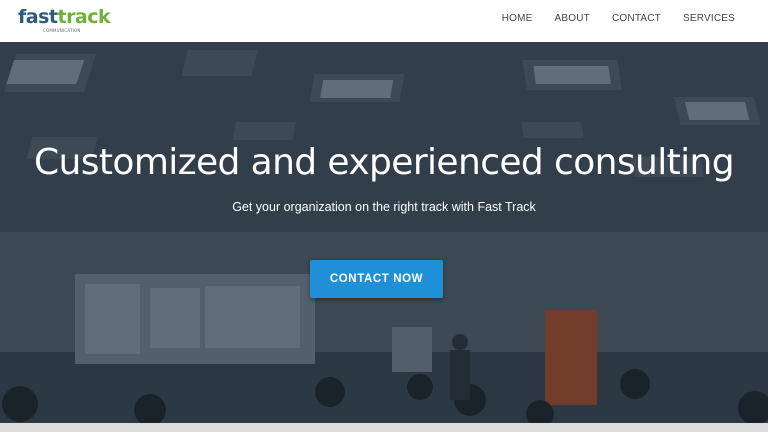  I want to click on nav-item-services: SERVICES, so click(709, 18).